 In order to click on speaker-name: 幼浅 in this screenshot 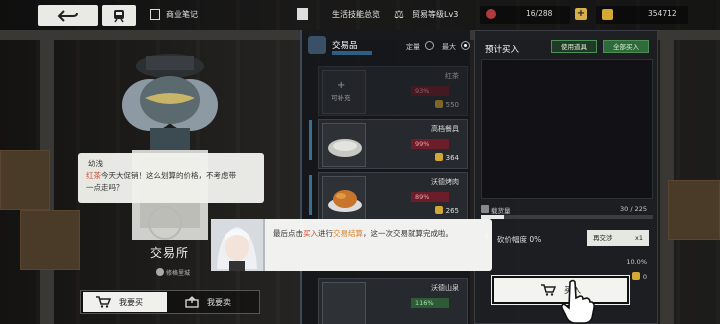, I will do `click(95, 163)`.